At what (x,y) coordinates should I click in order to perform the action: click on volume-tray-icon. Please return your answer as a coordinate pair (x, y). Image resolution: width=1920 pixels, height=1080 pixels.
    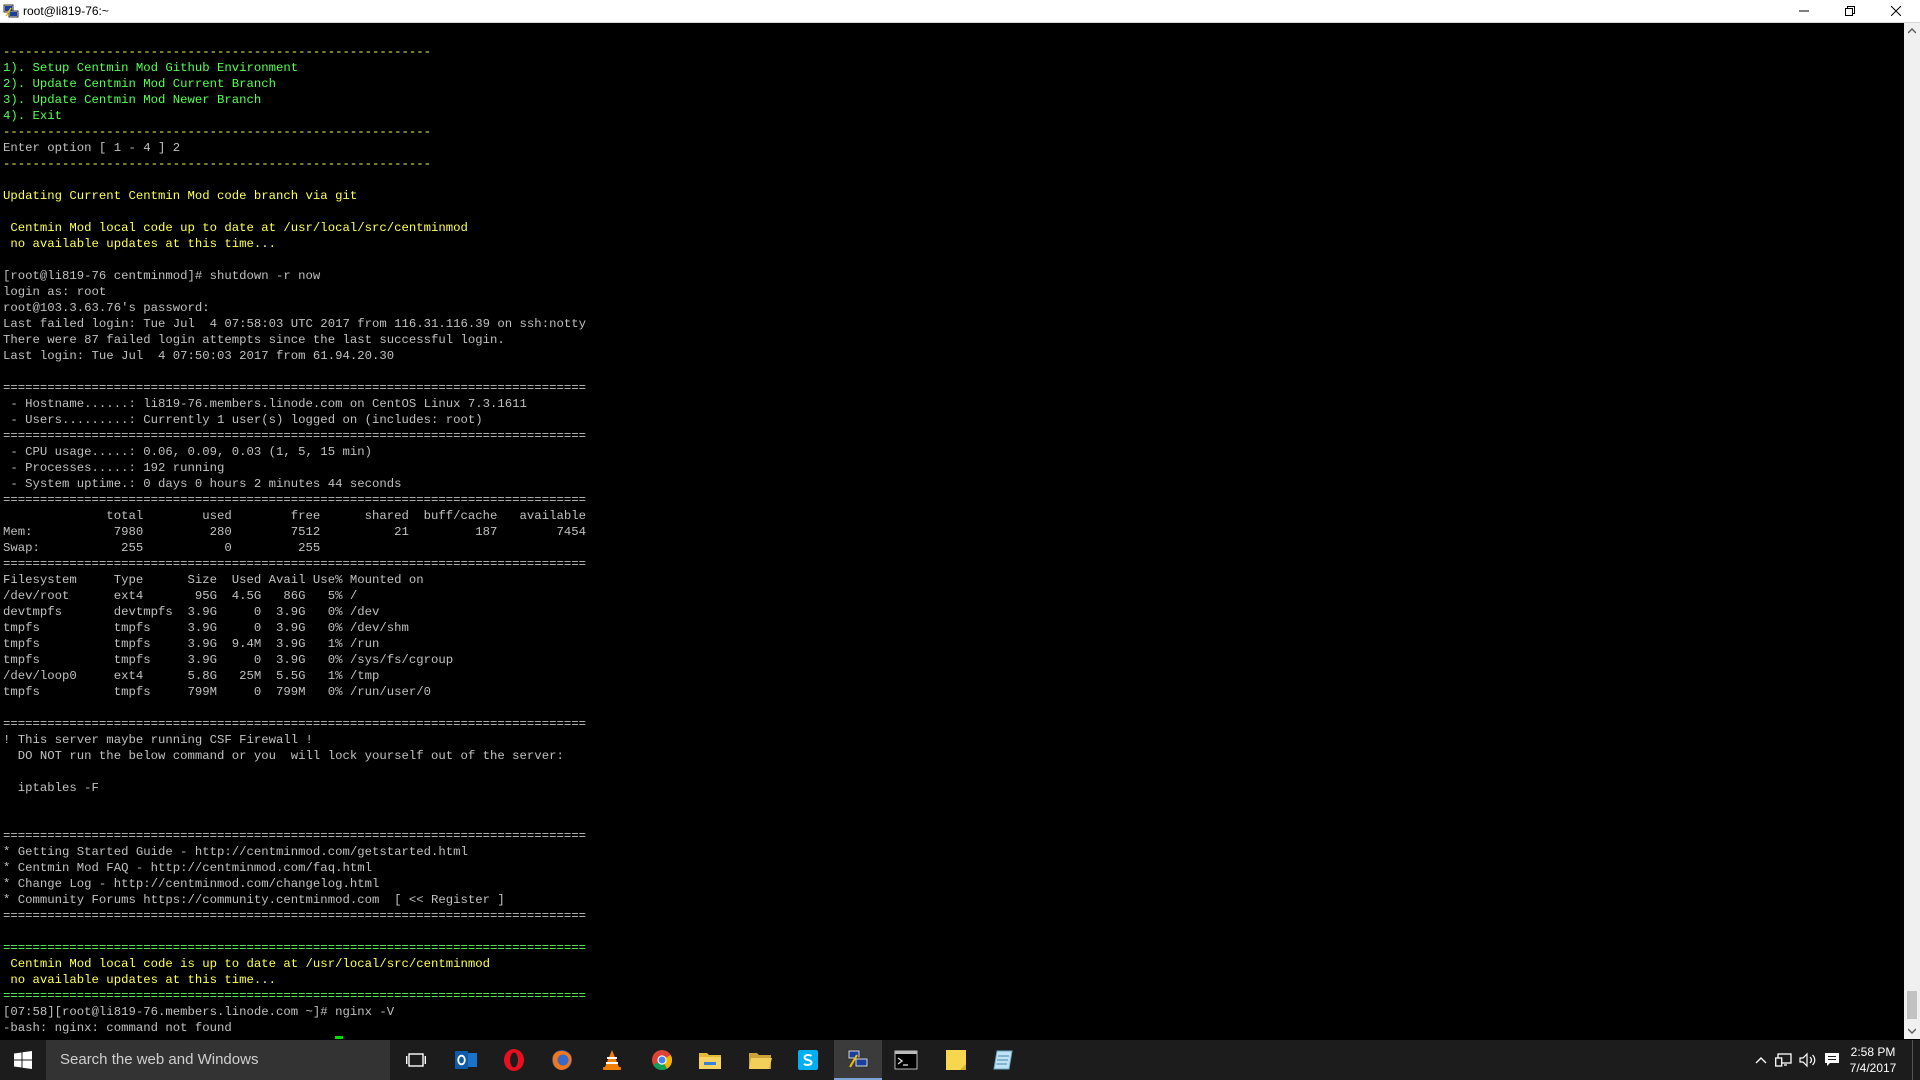
    Looking at the image, I should click on (1808, 1060).